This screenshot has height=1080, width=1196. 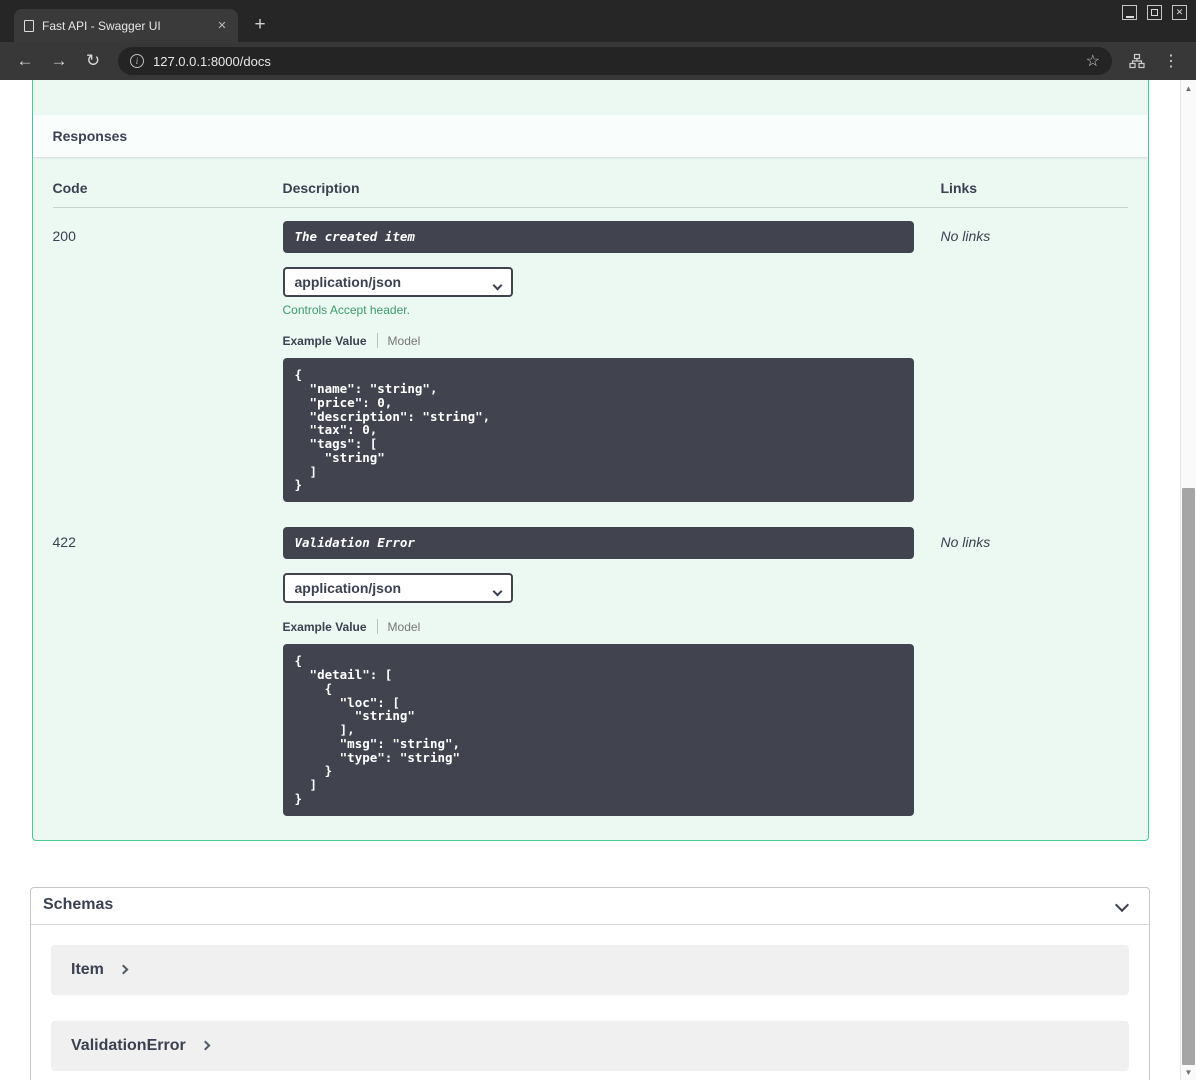 What do you see at coordinates (128, 1045) in the screenshot?
I see `model-name: ValidationError` at bounding box center [128, 1045].